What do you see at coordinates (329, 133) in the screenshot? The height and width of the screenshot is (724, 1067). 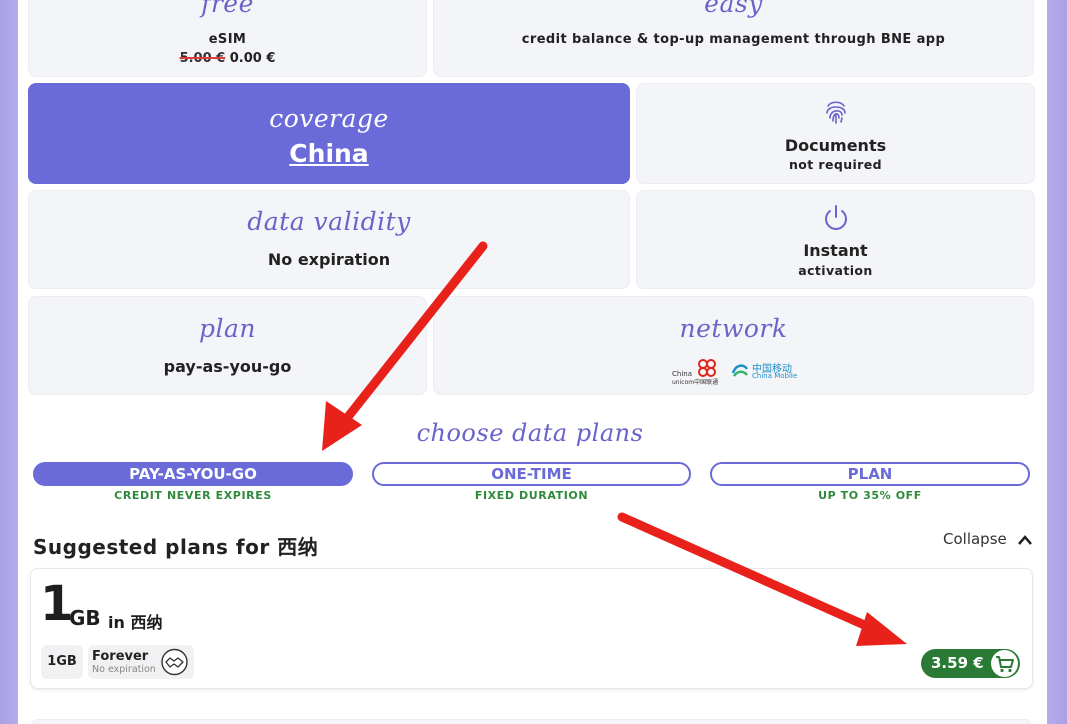 I see `coverage-card: coverage China` at bounding box center [329, 133].